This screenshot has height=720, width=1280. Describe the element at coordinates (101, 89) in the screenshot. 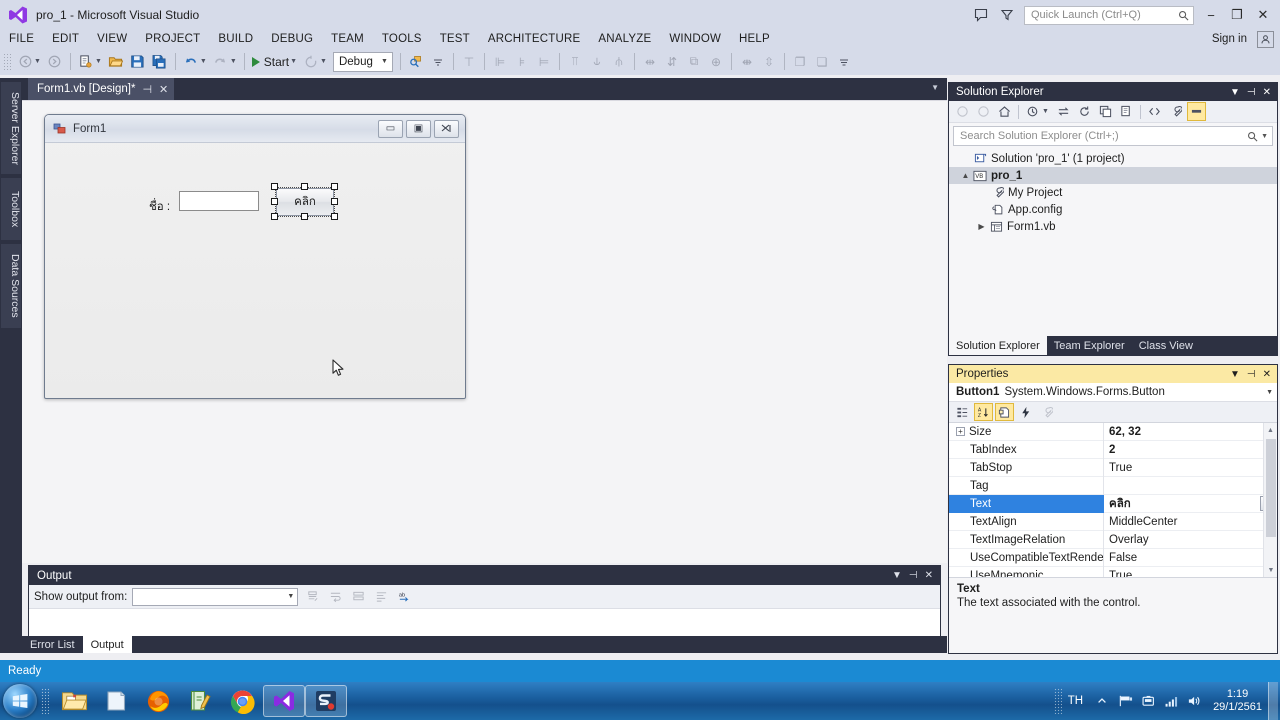

I see `tab-form1-design: Form1.vb [Design]* ⊣ ✕` at that location.